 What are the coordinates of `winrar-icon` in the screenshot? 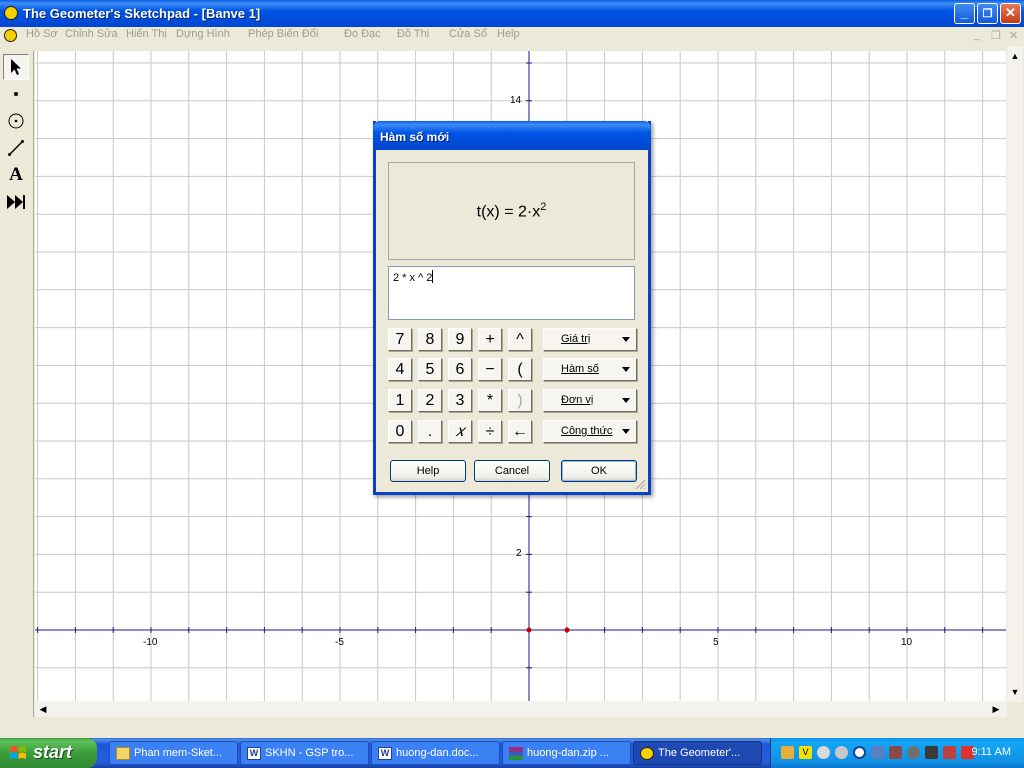 It's located at (516, 753).